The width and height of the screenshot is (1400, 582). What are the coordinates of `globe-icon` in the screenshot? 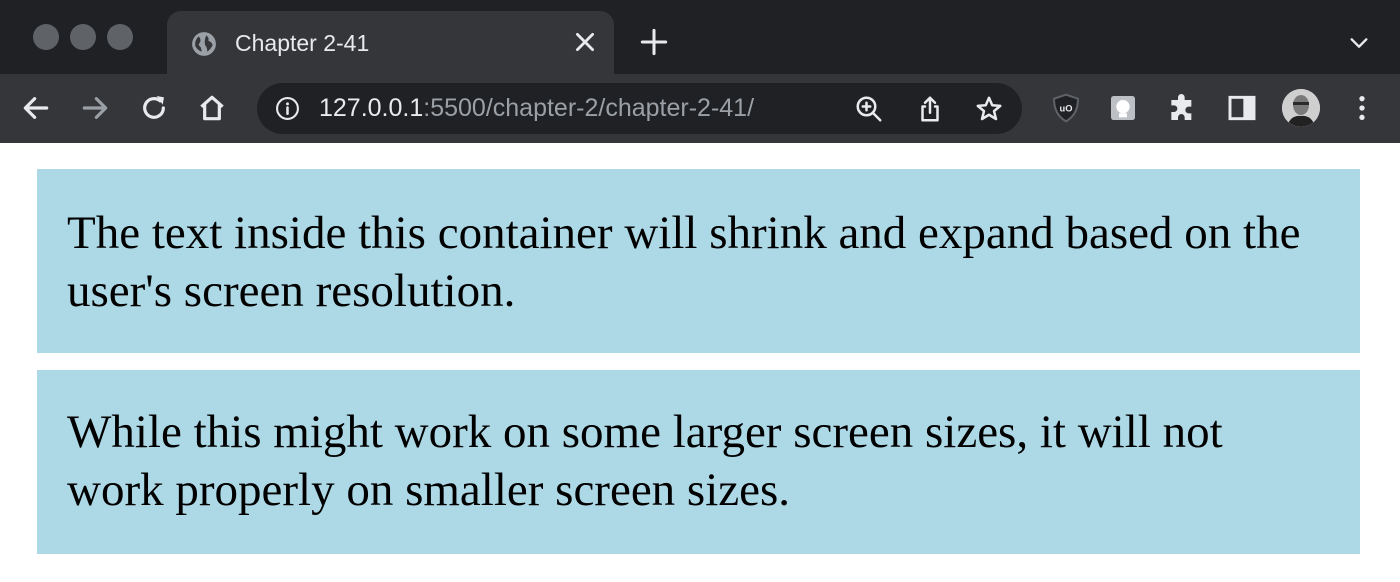 It's located at (204, 44).